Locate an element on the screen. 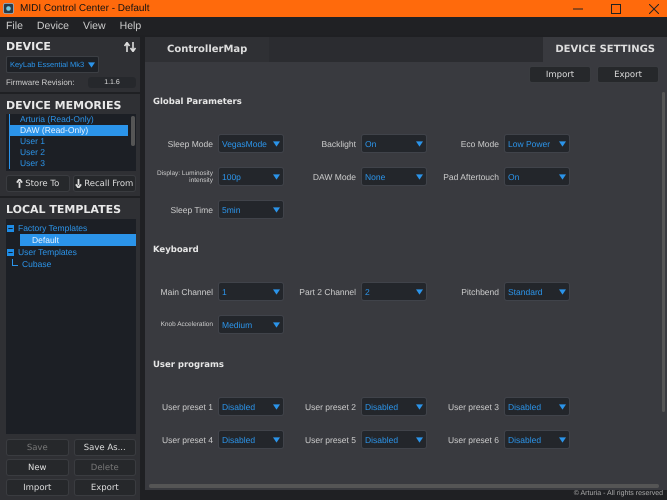 The height and width of the screenshot is (500, 667). parameter-label: Sleep Time is located at coordinates (191, 209).